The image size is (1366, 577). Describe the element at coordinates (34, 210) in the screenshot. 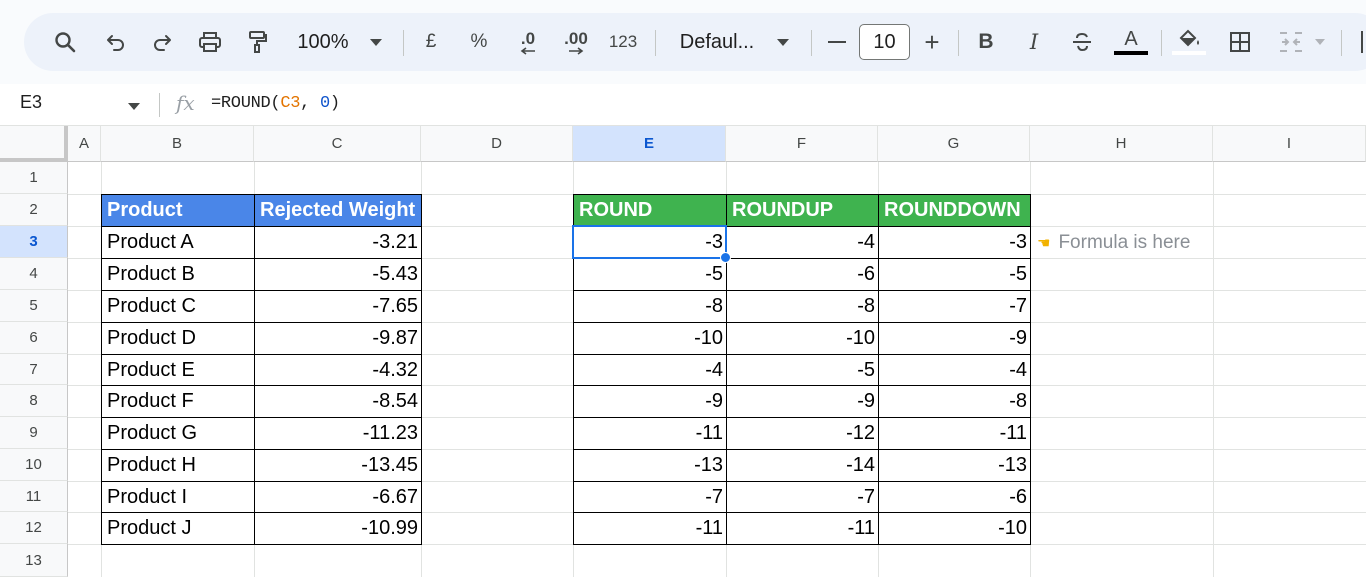

I see `row-header-2: 2` at that location.